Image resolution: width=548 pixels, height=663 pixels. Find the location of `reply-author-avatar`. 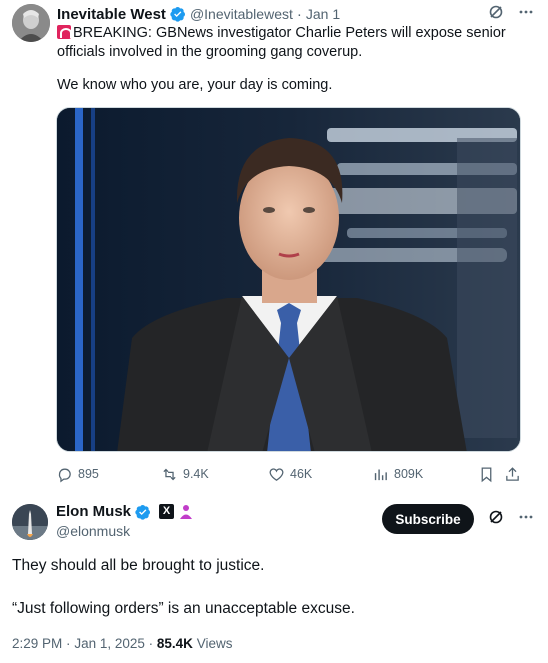

reply-author-avatar is located at coordinates (30, 522).